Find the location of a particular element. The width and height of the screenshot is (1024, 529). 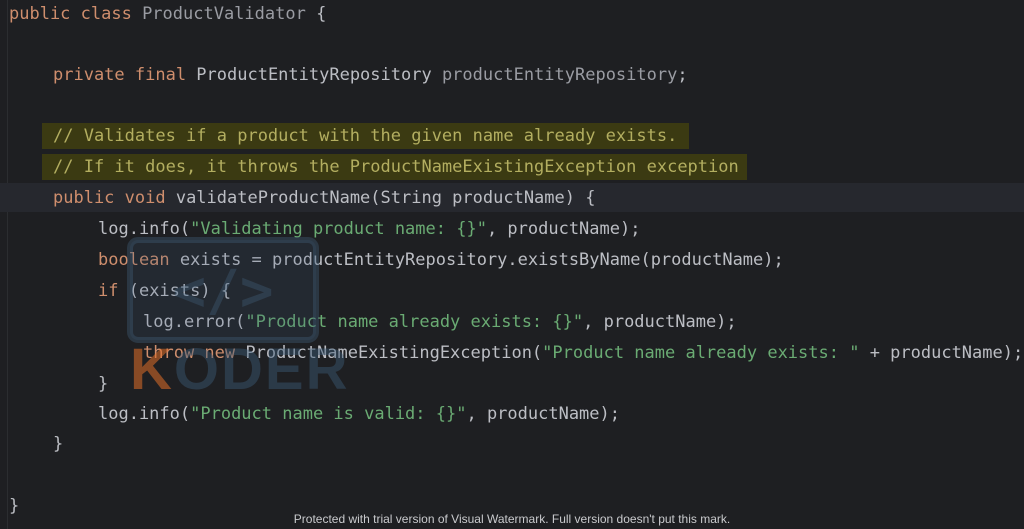

code-line-class-declaration: public class ProductValidator { is located at coordinates (167, 14).